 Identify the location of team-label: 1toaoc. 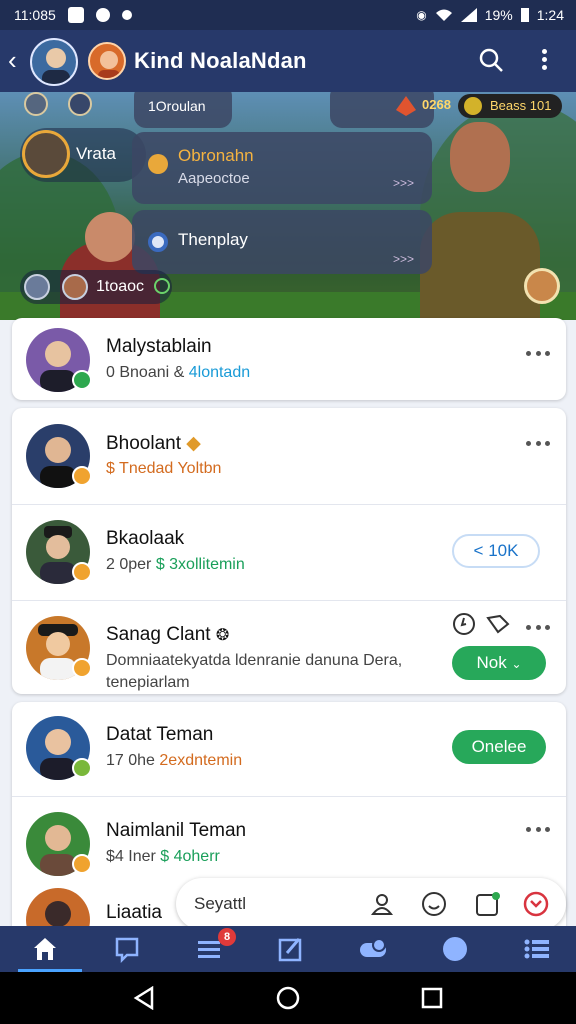
(120, 286).